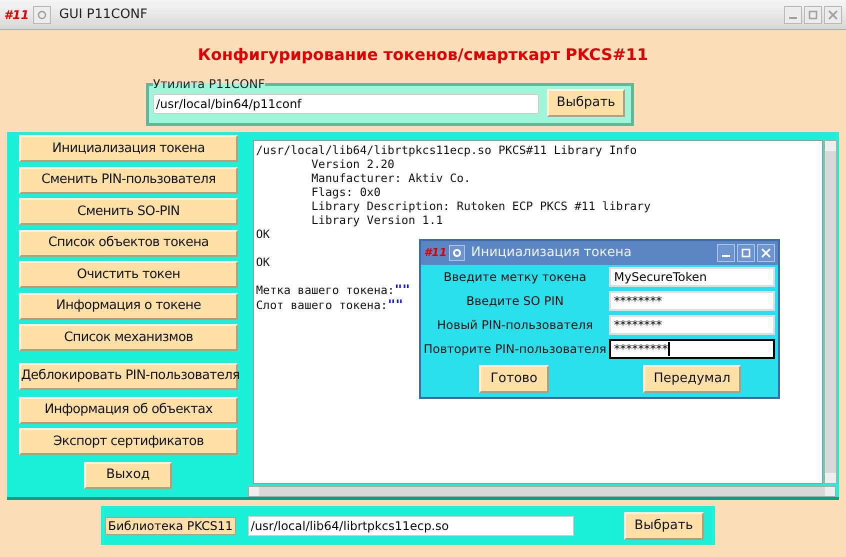  I want to click on output-line: Library Version 1.1, so click(376, 220).